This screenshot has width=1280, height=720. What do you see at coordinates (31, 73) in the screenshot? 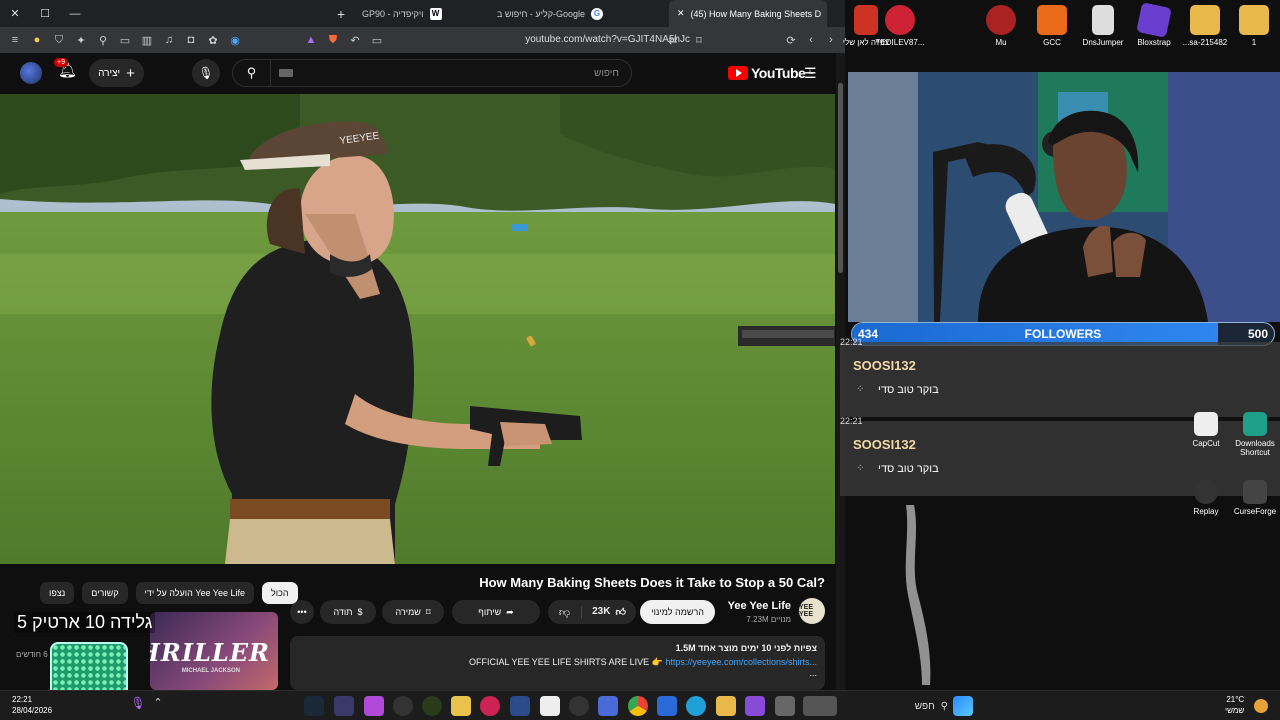
I see `account-avatar` at bounding box center [31, 73].